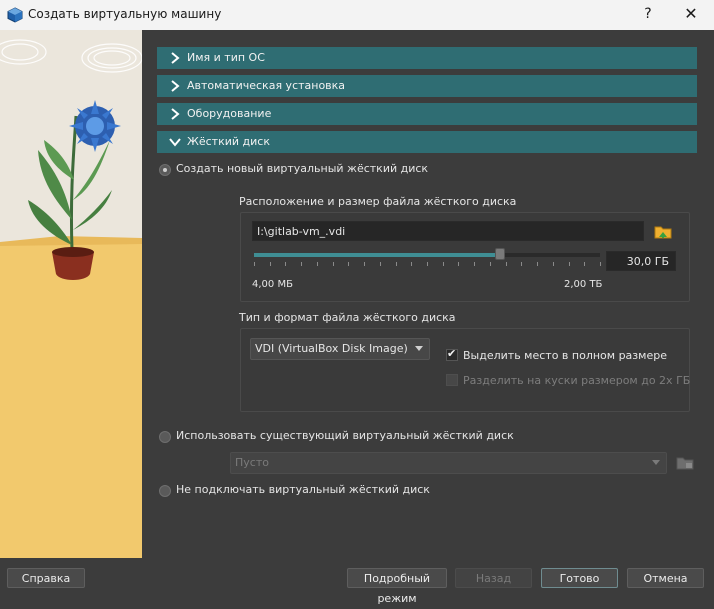 The width and height of the screenshot is (714, 609). Describe the element at coordinates (165, 437) in the screenshot. I see `use-existing-disk-radio` at that location.